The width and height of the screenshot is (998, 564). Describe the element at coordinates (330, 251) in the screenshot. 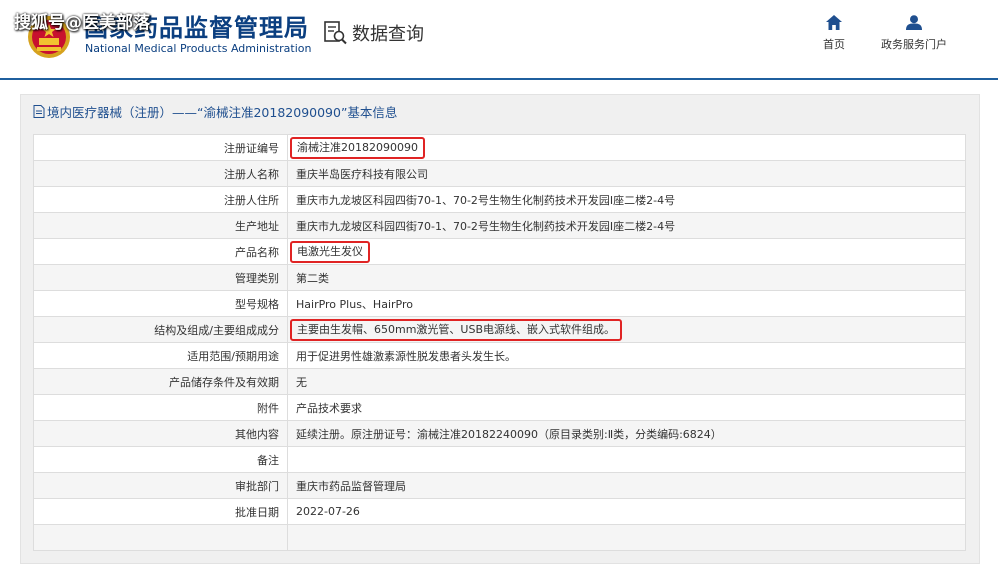

I see `highlight-box: 电激光生发仪` at that location.